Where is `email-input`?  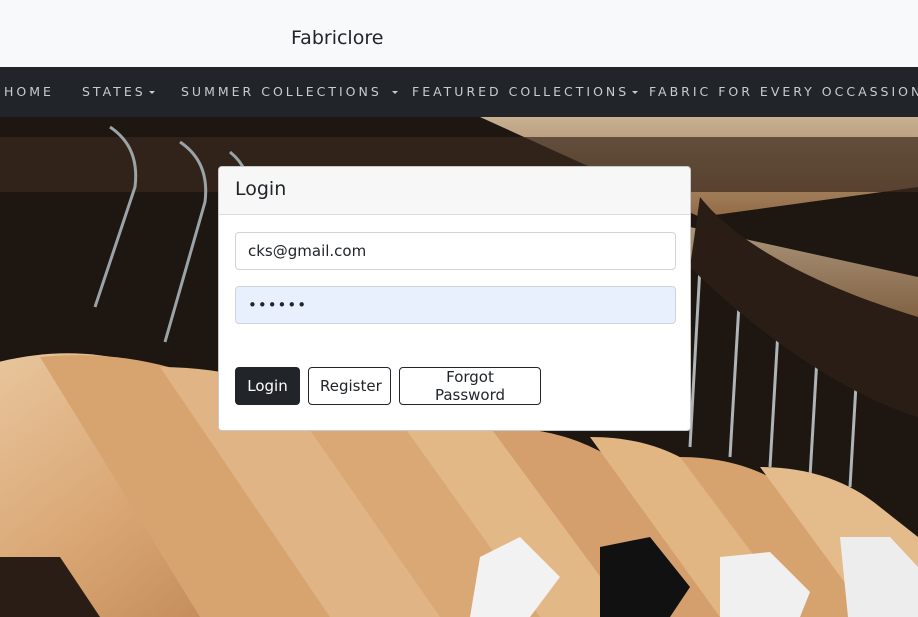
email-input is located at coordinates (455, 251).